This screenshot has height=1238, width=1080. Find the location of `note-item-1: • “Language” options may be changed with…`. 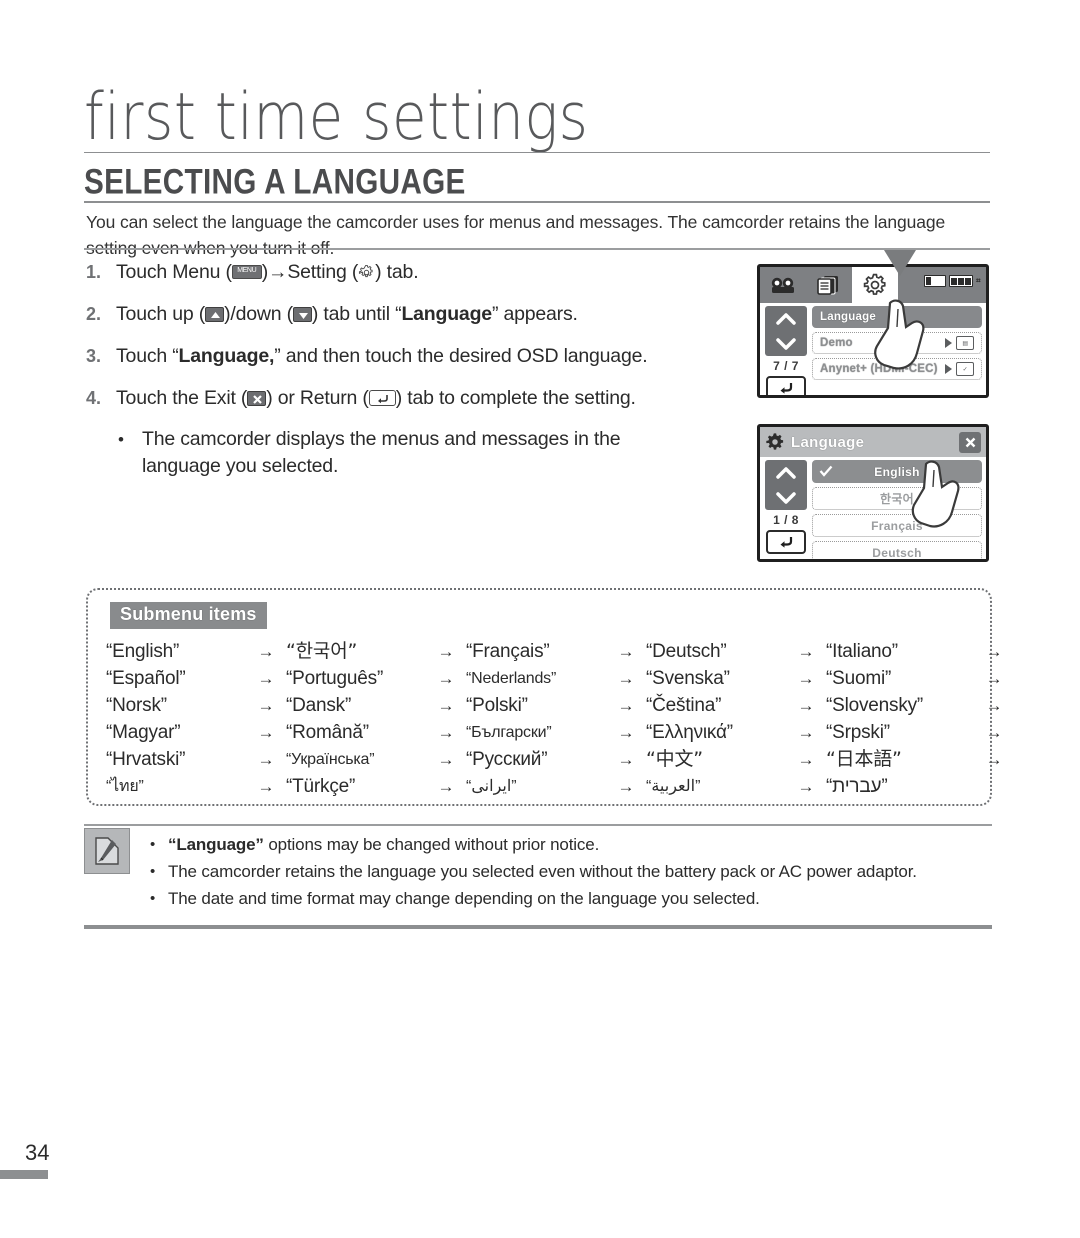

note-item-1: • “Language” options may be changed with… is located at coordinates (571, 844).